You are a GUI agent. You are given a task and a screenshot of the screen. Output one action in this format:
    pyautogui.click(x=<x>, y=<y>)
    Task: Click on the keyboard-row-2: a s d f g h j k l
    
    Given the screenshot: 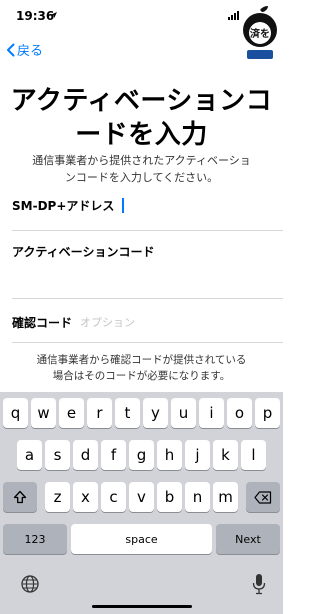 What is the action you would take?
    pyautogui.click(x=141, y=455)
    